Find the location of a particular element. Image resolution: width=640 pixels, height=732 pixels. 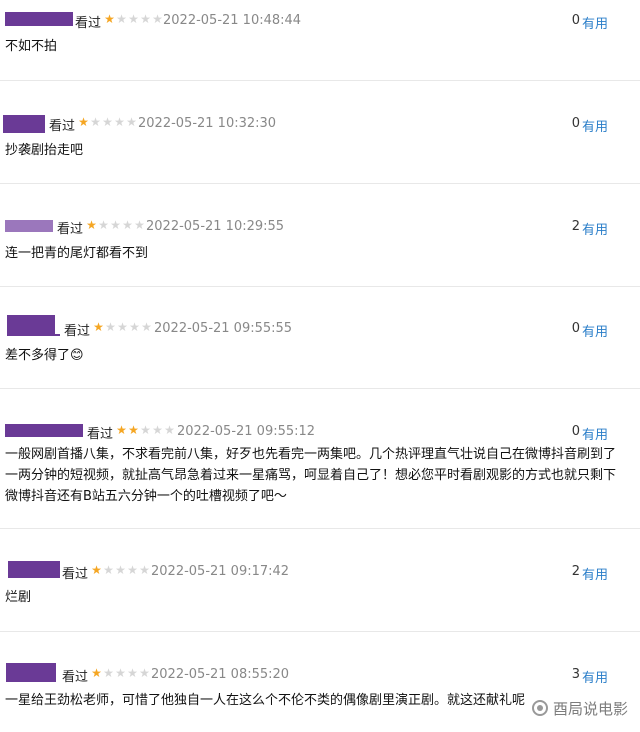

watermark: 酉局说电影 is located at coordinates (579, 708).